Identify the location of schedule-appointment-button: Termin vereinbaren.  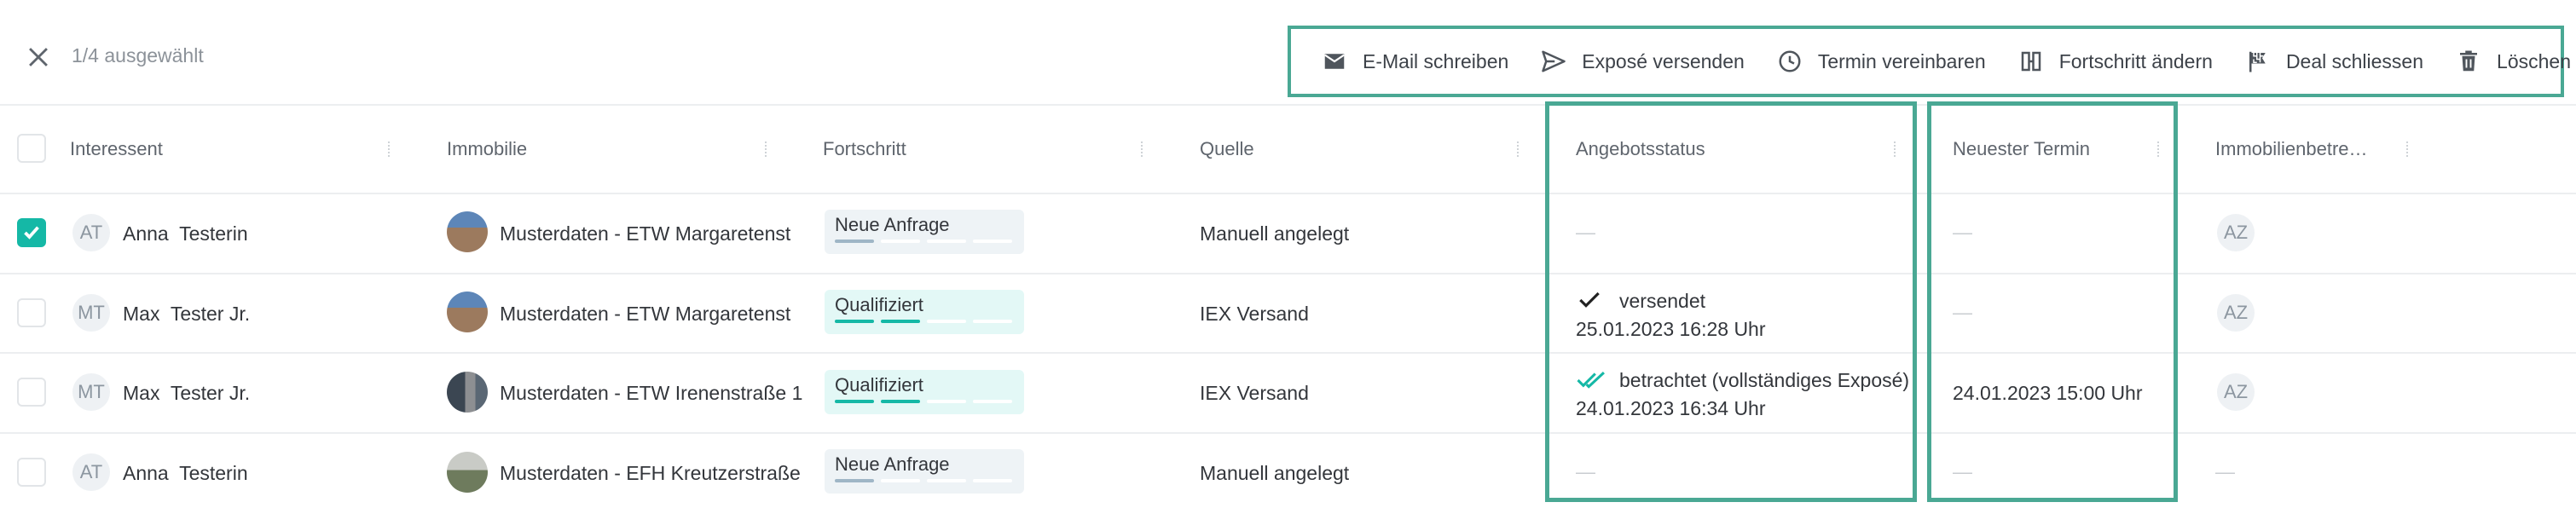
(1882, 61).